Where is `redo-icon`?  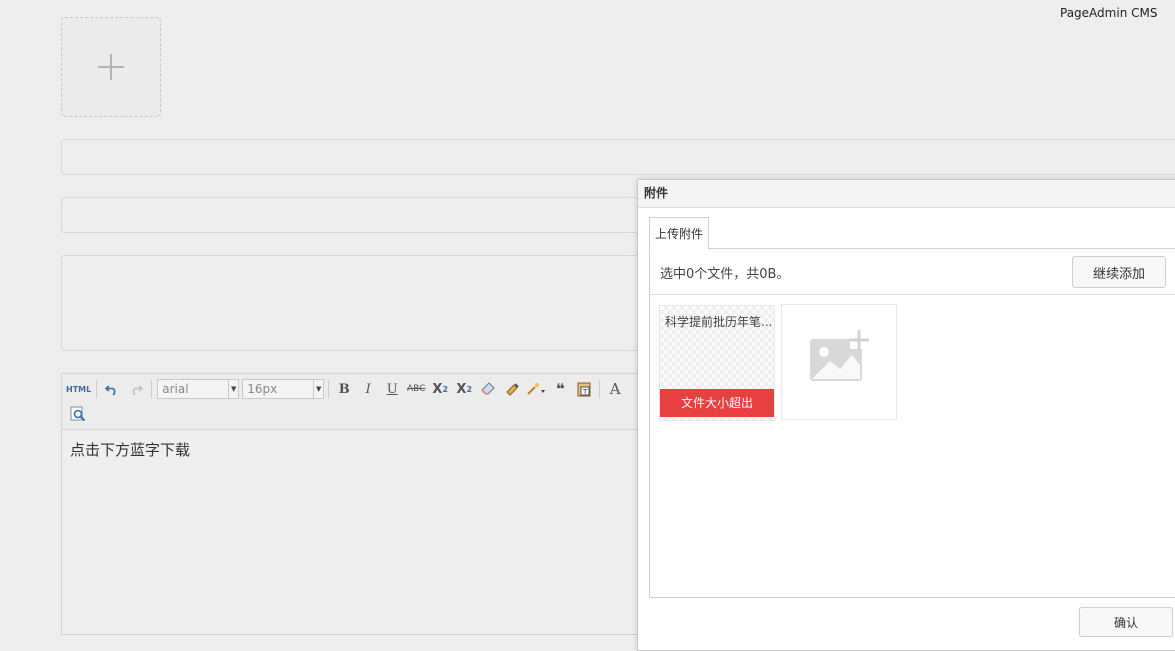 redo-icon is located at coordinates (136, 389).